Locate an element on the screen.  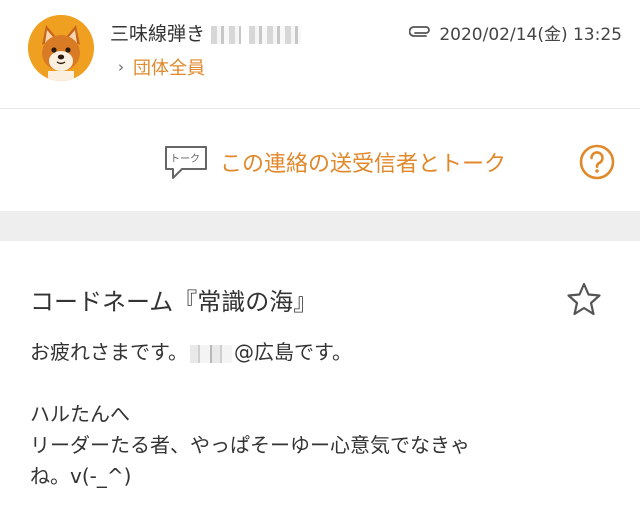
star-outline-icon is located at coordinates (584, 299).